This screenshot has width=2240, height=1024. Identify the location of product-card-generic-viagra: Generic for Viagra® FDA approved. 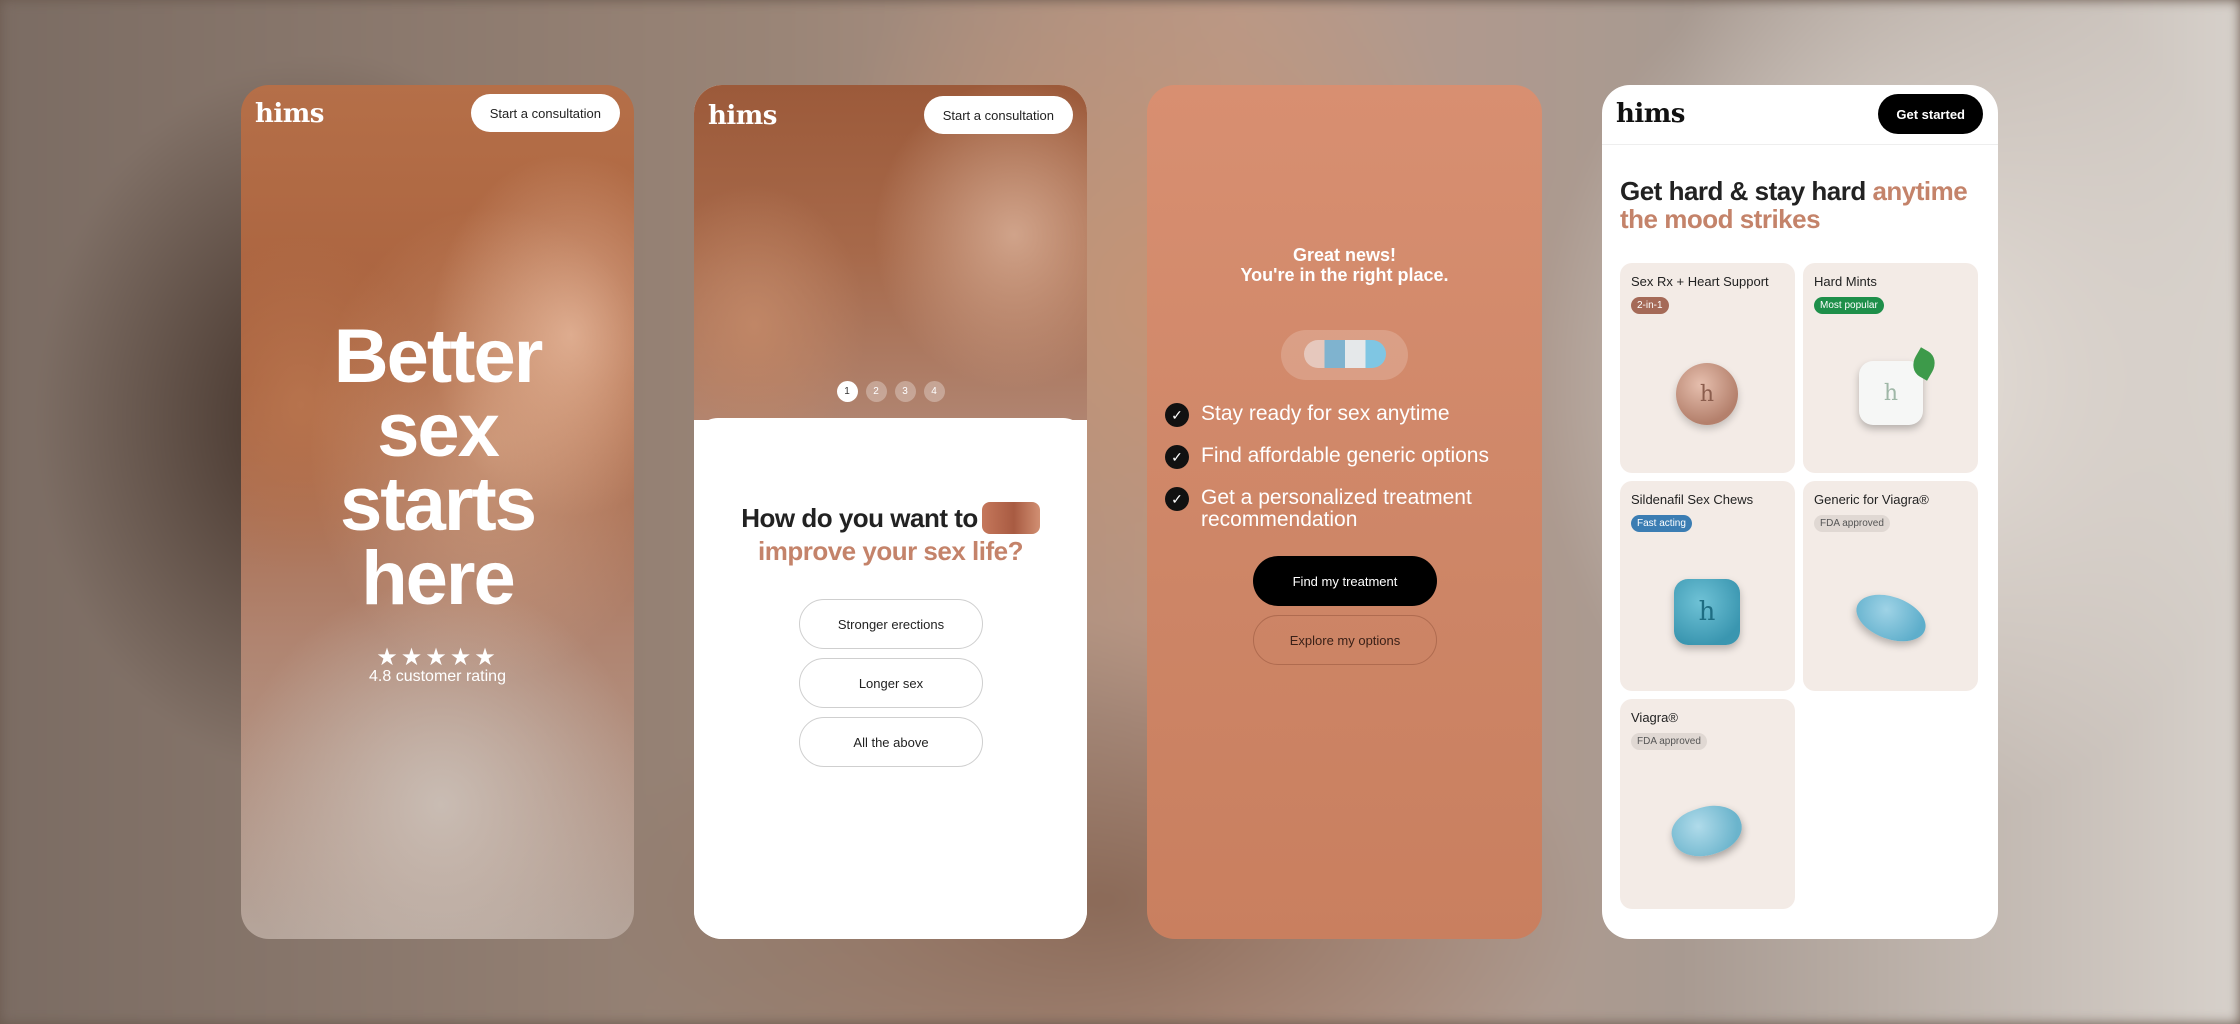
(1890, 586).